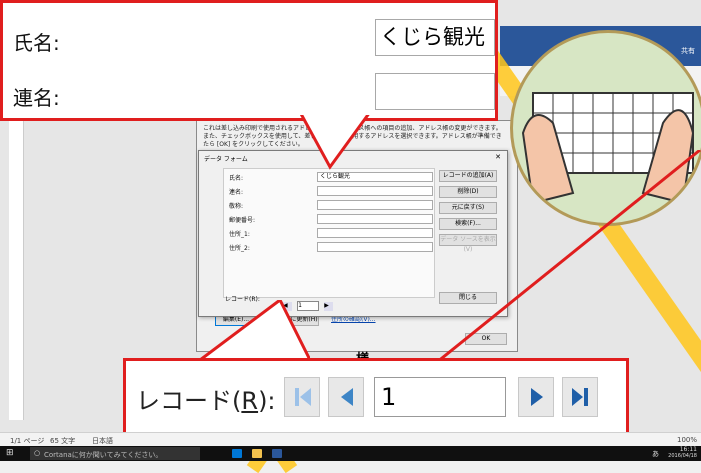 The image size is (701, 473). What do you see at coordinates (236, 192) in the screenshot?
I see `field-label: 連名:` at bounding box center [236, 192].